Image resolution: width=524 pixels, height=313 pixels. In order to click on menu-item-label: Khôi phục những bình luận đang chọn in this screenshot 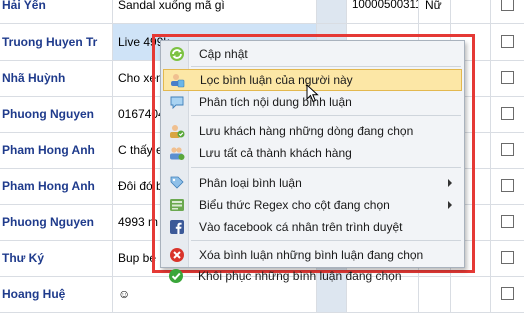, I will do `click(300, 276)`.